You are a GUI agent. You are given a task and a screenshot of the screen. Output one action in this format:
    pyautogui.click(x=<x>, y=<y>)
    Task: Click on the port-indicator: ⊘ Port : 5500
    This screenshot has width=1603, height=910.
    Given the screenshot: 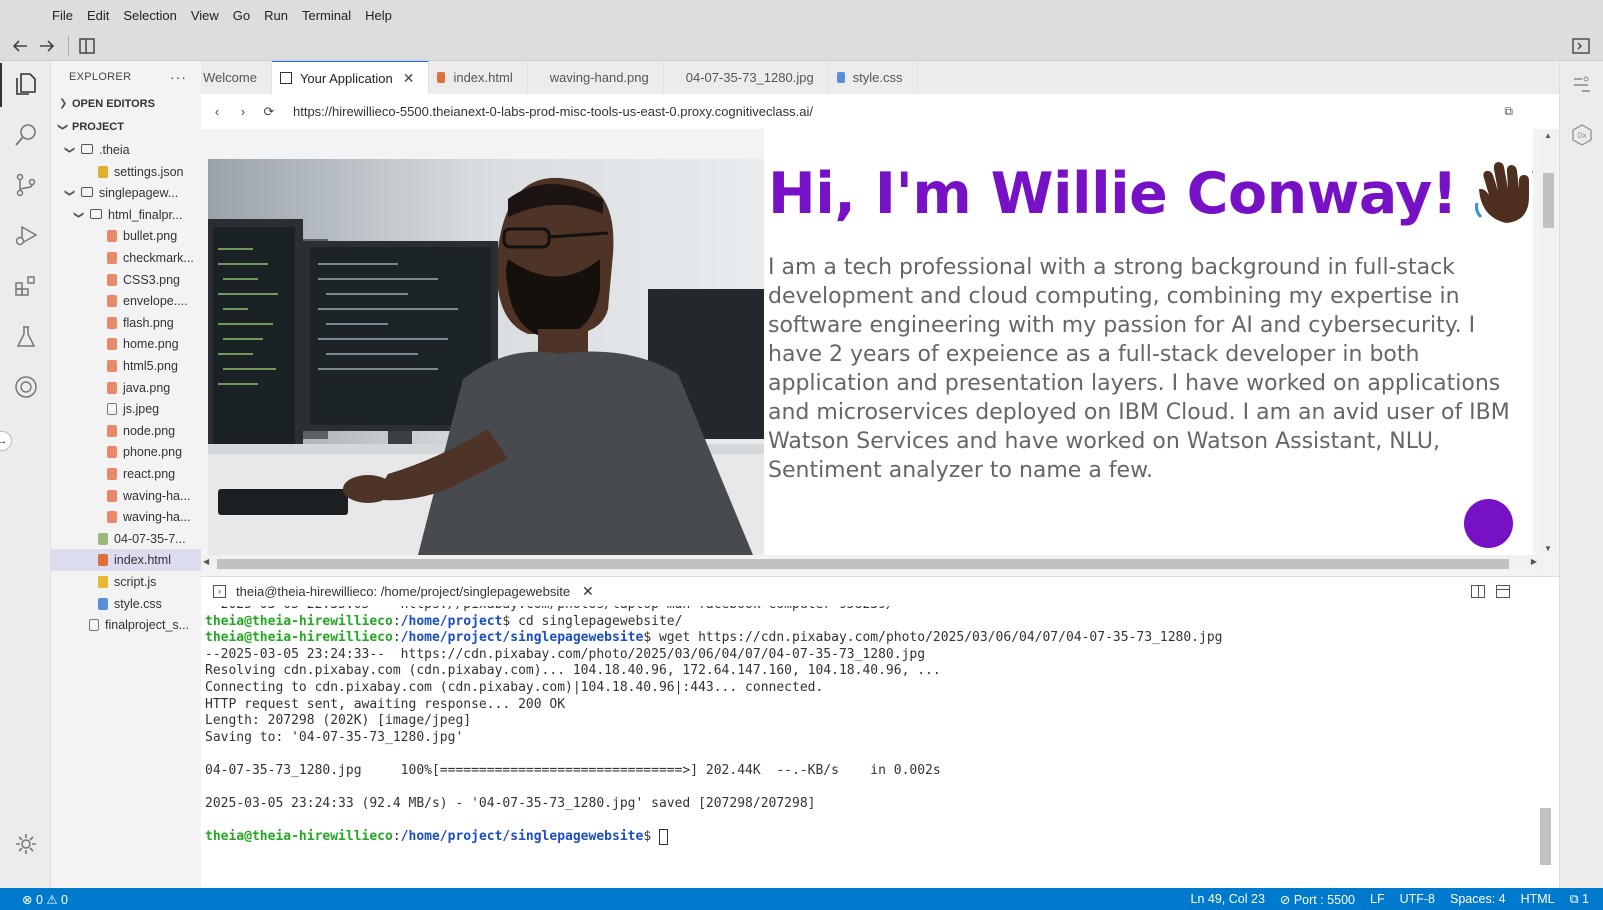 What is the action you would take?
    pyautogui.click(x=1317, y=899)
    